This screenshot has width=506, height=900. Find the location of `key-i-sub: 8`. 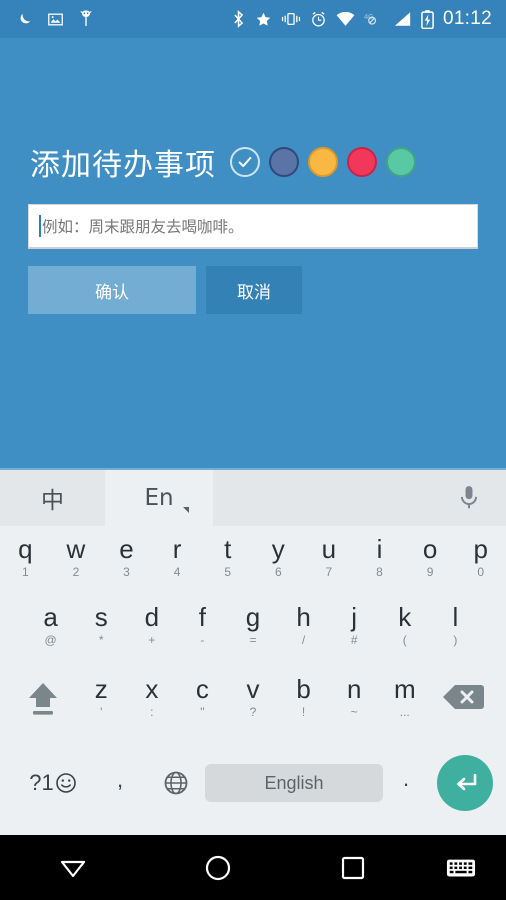

key-i-sub: 8 is located at coordinates (379, 572).